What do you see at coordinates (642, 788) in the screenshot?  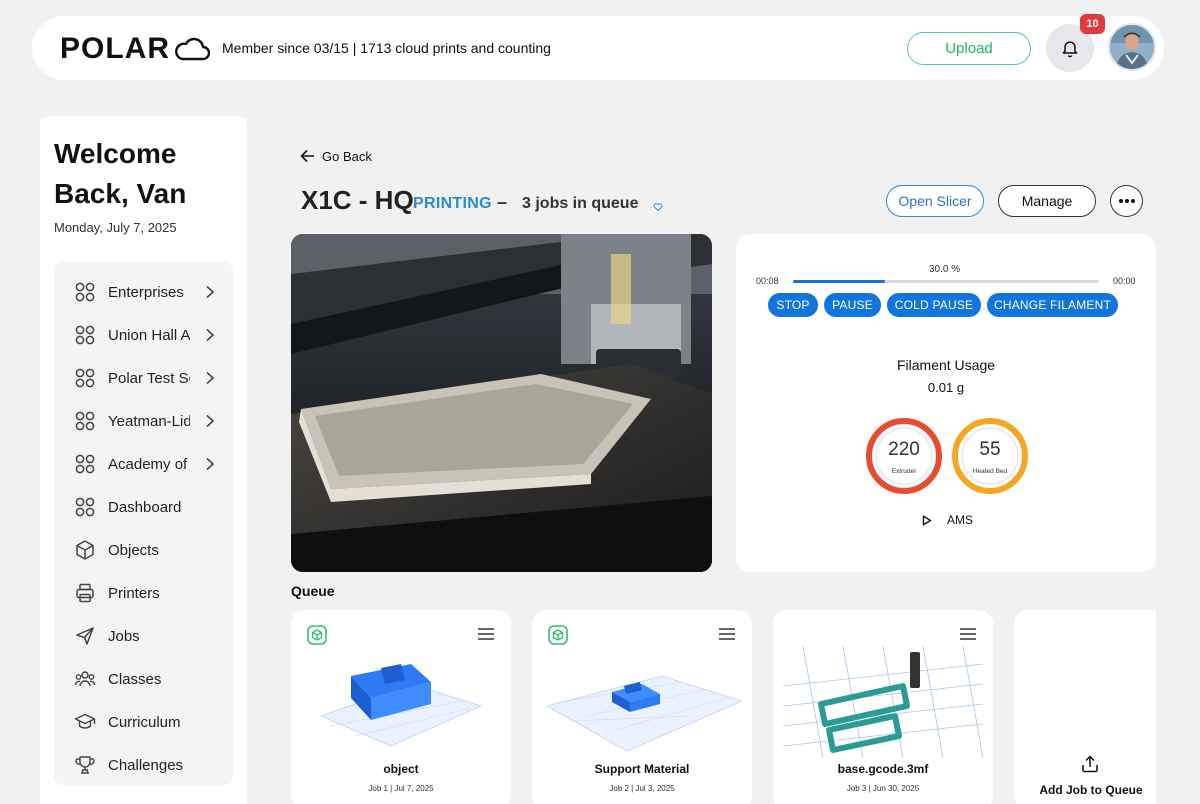 I see `job-meta: Job 2 | Jul 3, 2025` at bounding box center [642, 788].